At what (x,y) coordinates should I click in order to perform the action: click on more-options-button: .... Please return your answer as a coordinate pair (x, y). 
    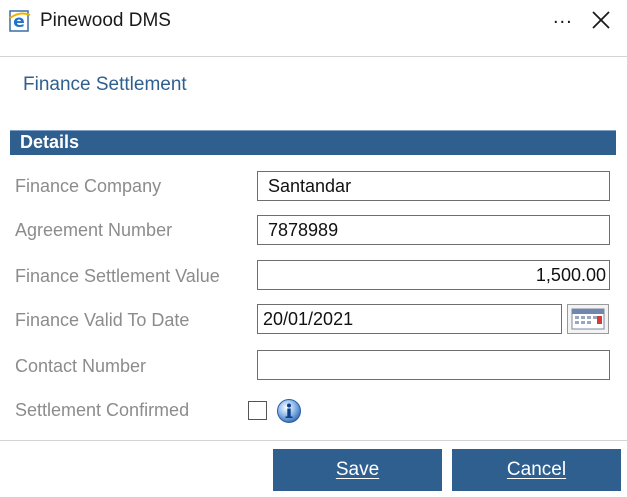
    Looking at the image, I should click on (563, 17).